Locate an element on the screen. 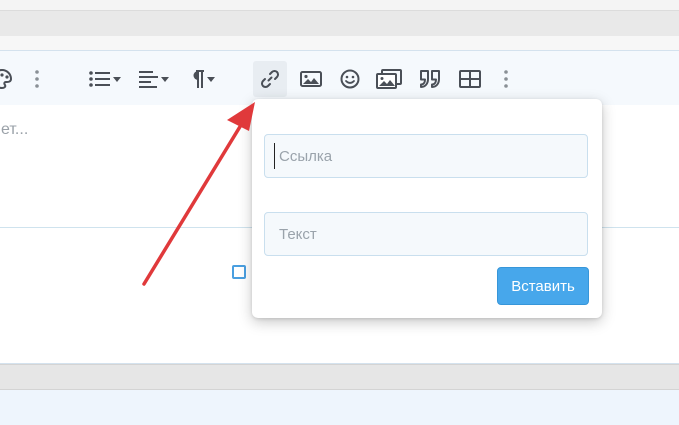 The width and height of the screenshot is (679, 425). align-icon is located at coordinates (154, 79).